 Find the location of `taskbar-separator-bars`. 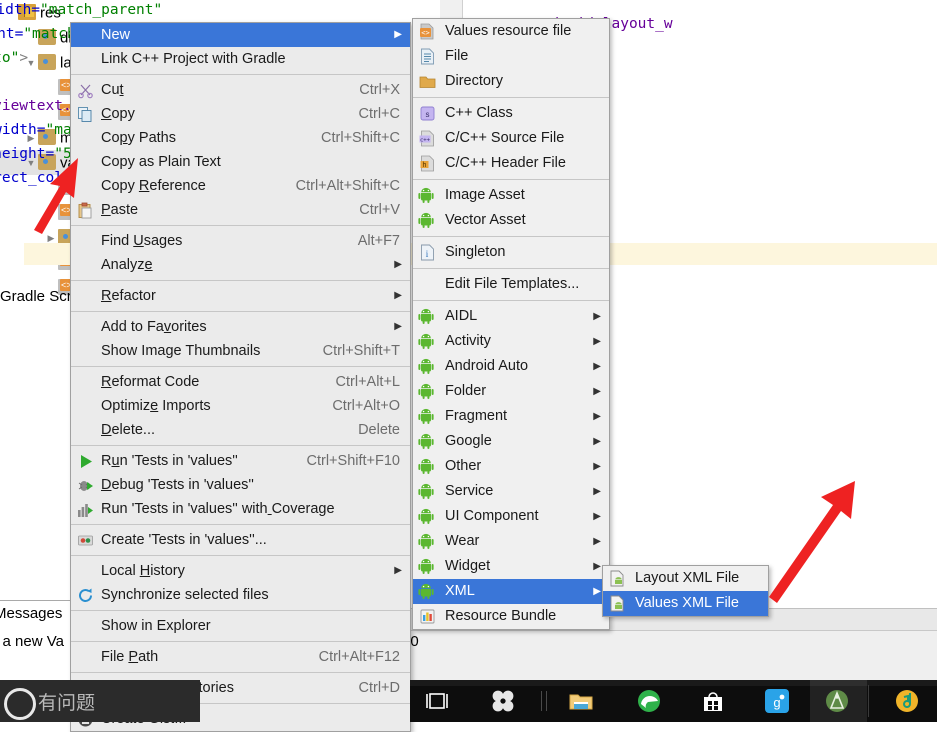

taskbar-separator-bars is located at coordinates (545, 701).